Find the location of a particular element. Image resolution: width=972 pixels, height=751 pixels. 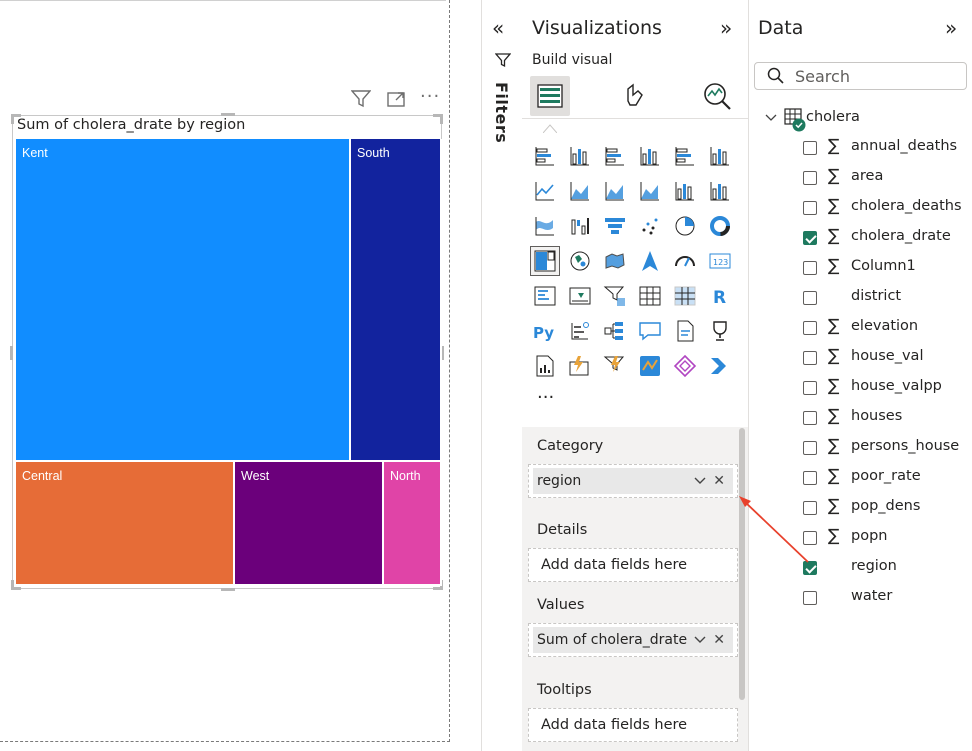

format-visual-tab is located at coordinates (635, 96).